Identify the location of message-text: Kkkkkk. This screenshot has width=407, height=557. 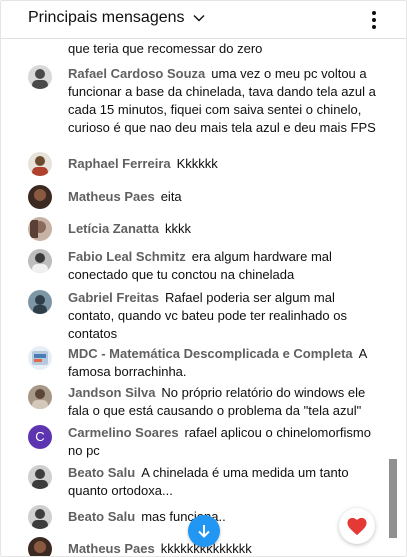
(197, 163).